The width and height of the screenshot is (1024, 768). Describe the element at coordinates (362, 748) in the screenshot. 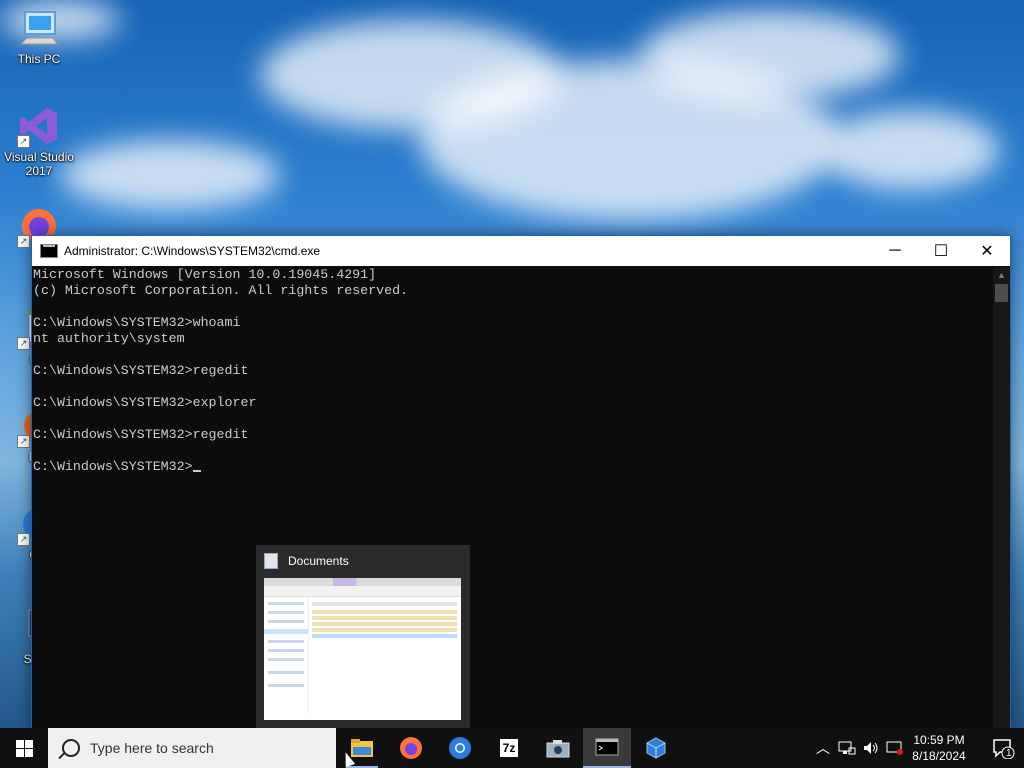

I see `folder-icon` at that location.